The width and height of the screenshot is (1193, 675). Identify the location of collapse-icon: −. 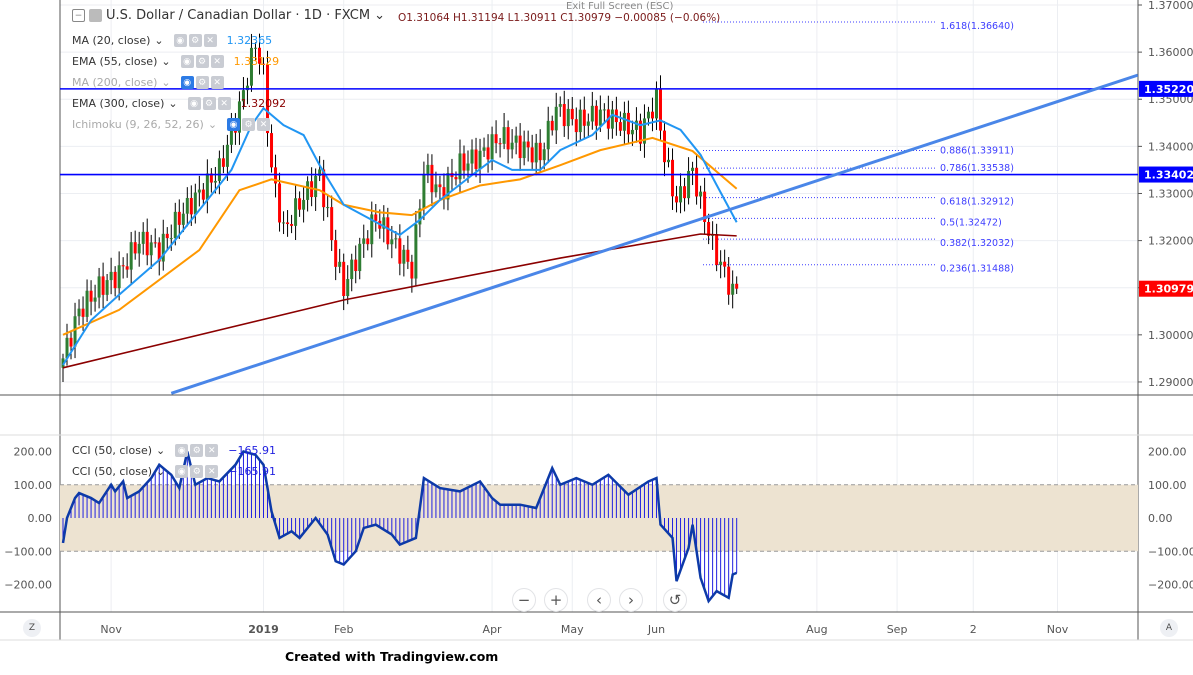
(78, 15).